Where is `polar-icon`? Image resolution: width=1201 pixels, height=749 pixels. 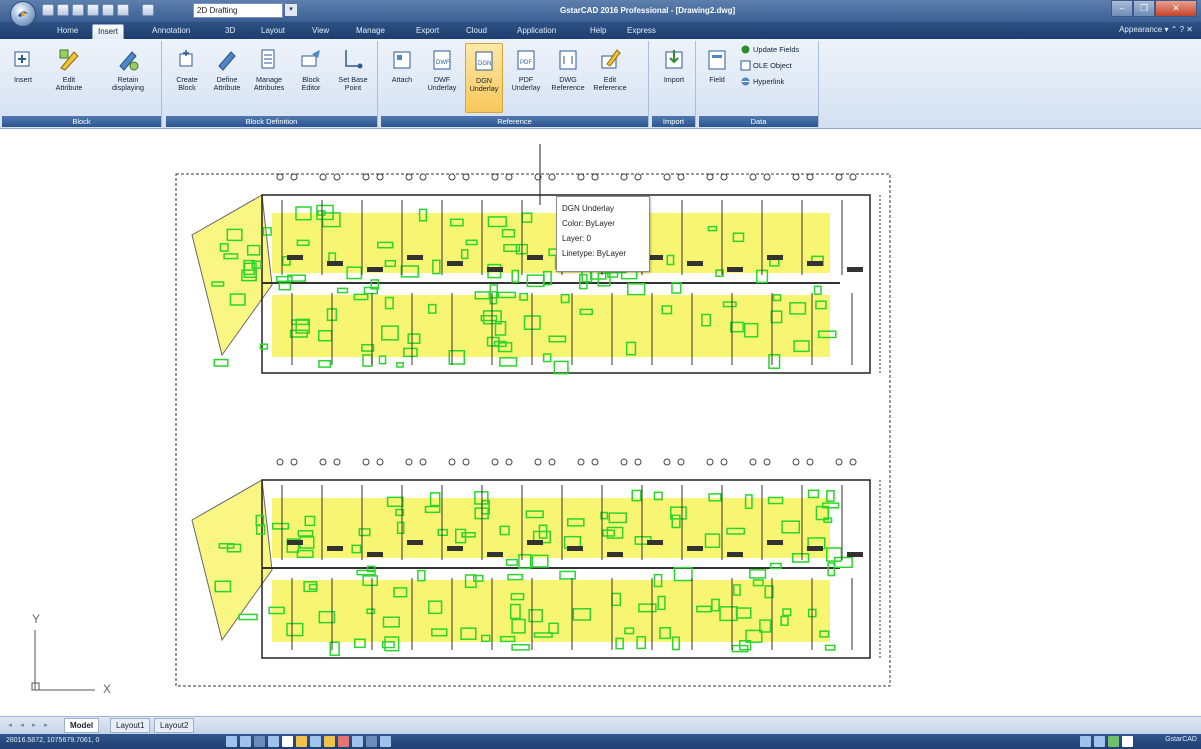 polar-icon is located at coordinates (273, 741).